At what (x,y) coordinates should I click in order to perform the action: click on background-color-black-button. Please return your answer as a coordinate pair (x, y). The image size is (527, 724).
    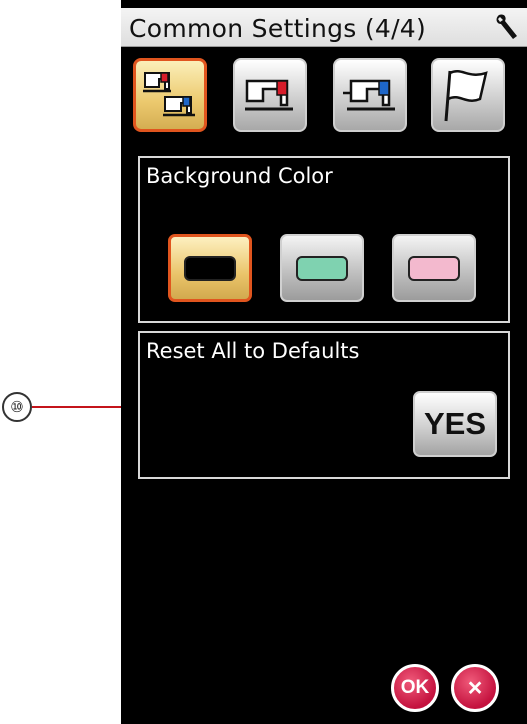
    Looking at the image, I should click on (210, 268).